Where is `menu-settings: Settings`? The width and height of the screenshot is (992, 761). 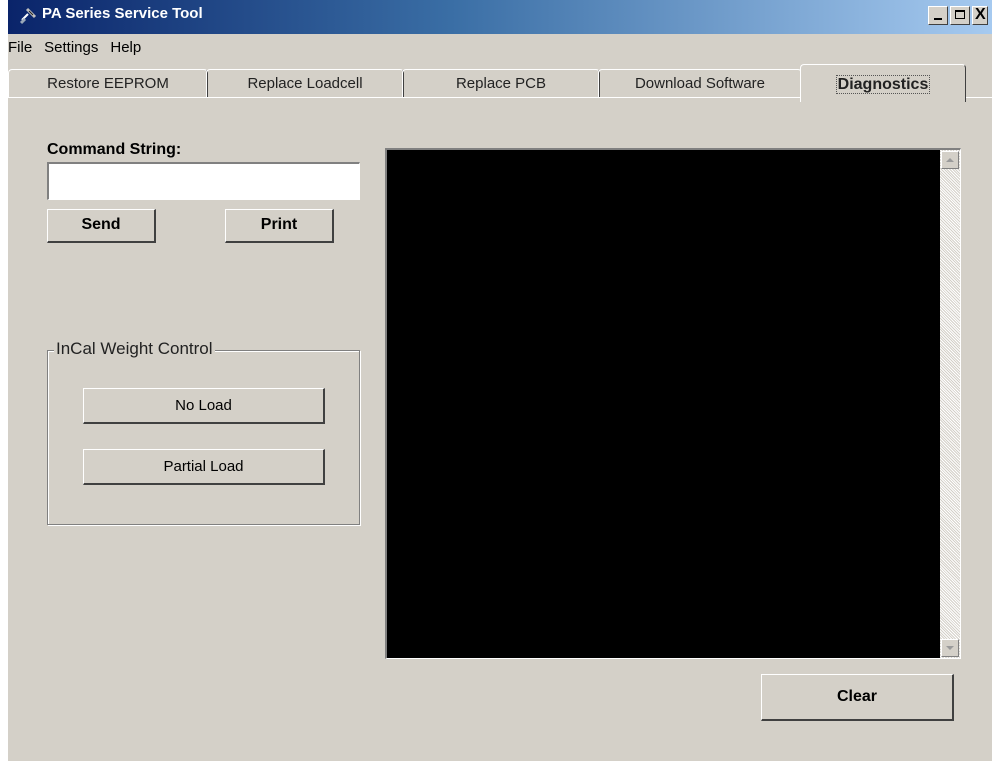 menu-settings: Settings is located at coordinates (71, 48).